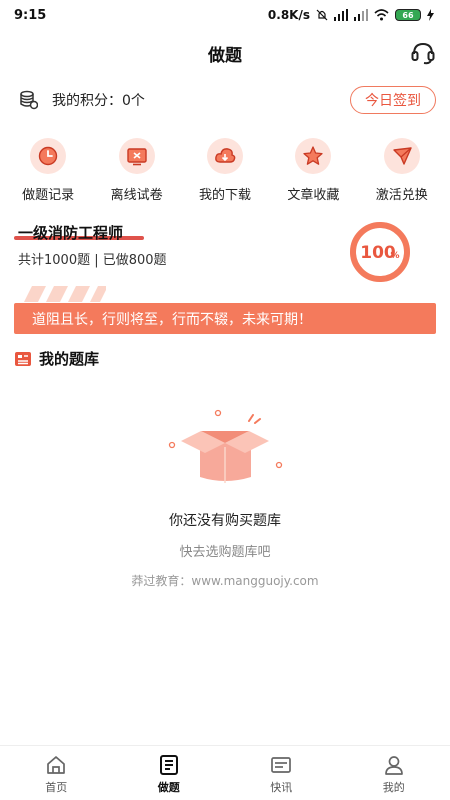 The height and width of the screenshot is (800, 450). Describe the element at coordinates (430, 15) in the screenshot. I see `charging-icon` at that location.